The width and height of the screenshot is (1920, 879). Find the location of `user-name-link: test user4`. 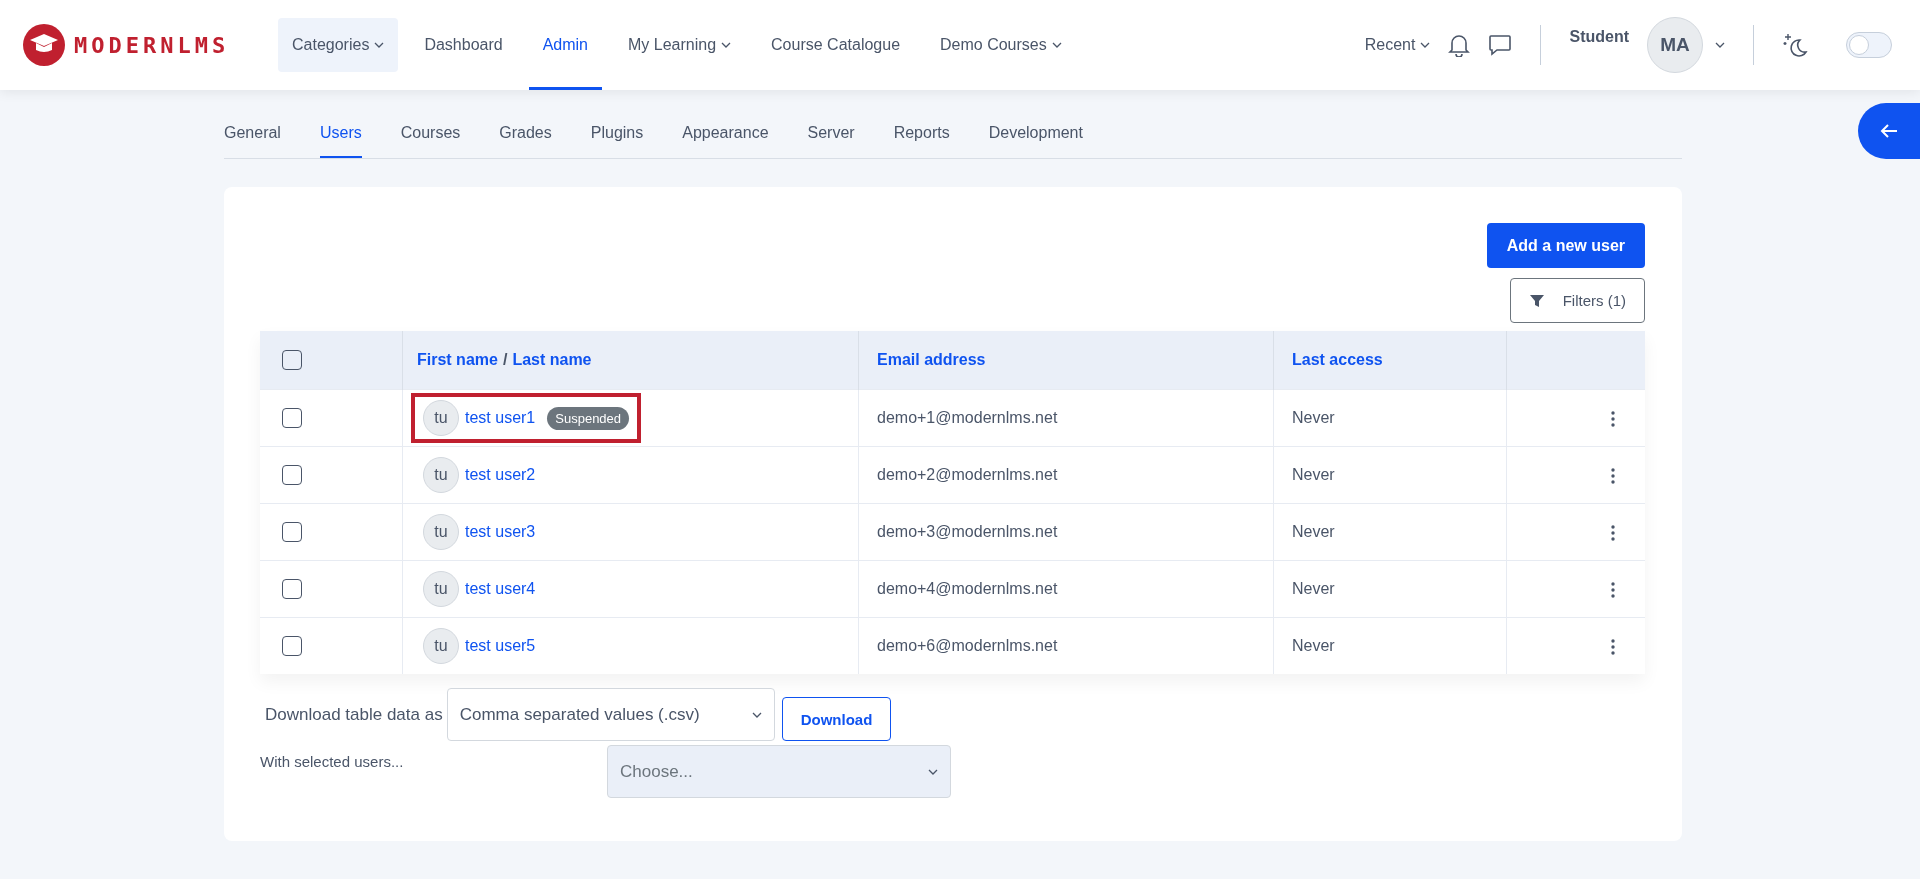

user-name-link: test user4 is located at coordinates (500, 589).